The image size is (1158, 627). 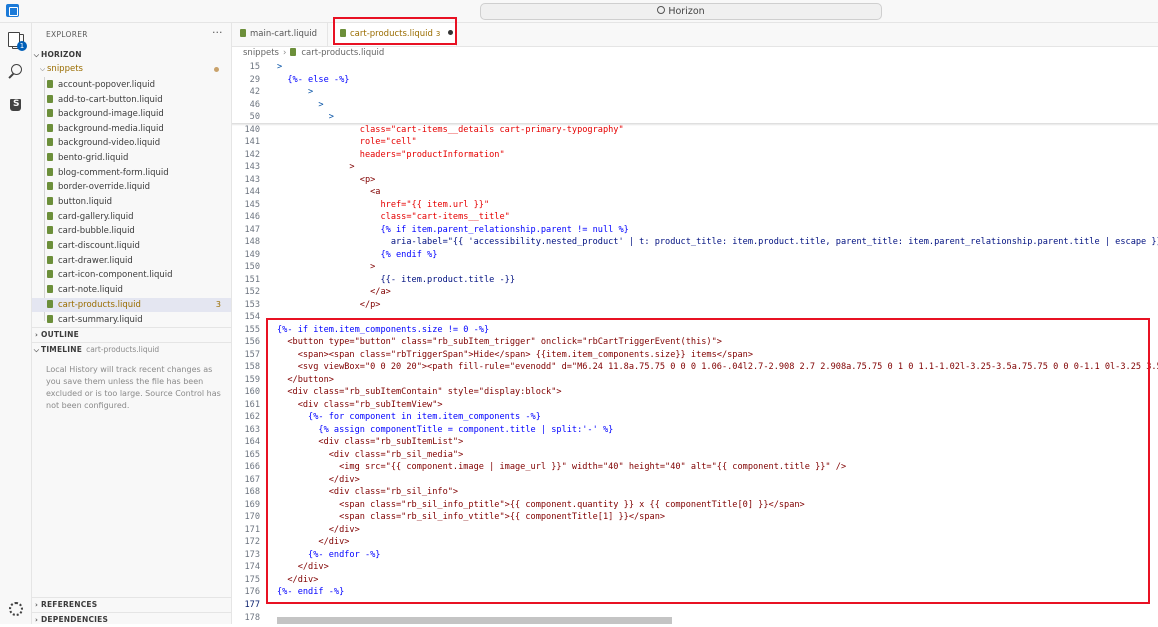 What do you see at coordinates (252, 455) in the screenshot?
I see `line-number: 165` at bounding box center [252, 455].